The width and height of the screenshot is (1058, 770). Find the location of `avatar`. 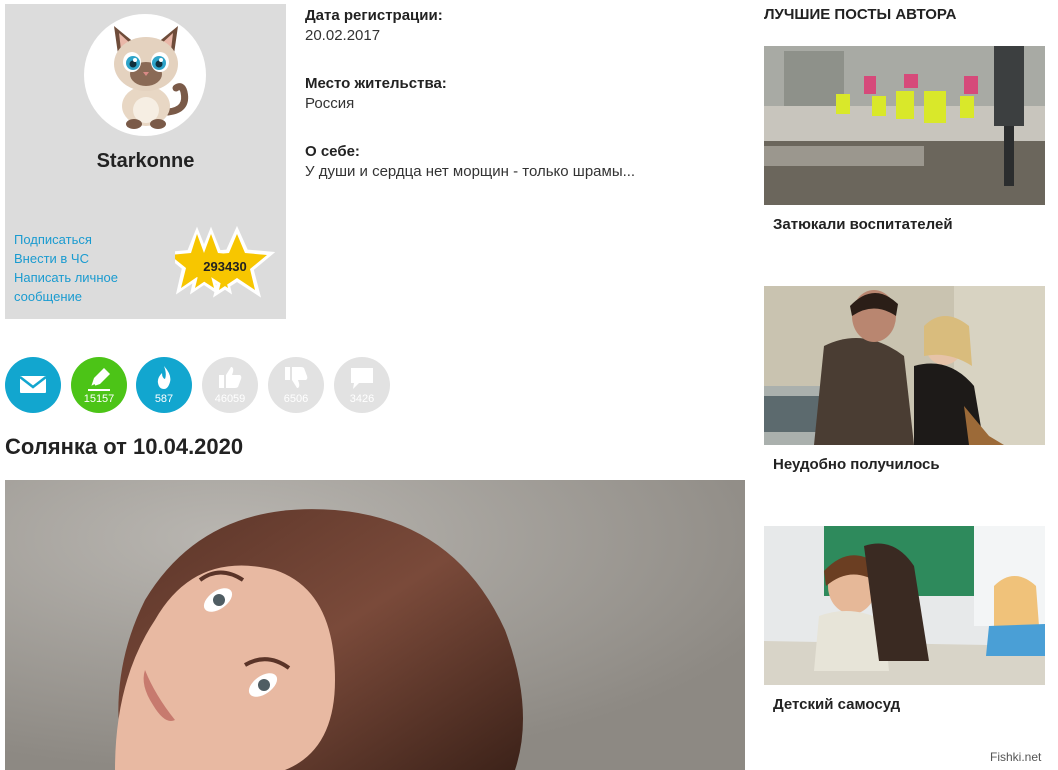

avatar is located at coordinates (145, 75).